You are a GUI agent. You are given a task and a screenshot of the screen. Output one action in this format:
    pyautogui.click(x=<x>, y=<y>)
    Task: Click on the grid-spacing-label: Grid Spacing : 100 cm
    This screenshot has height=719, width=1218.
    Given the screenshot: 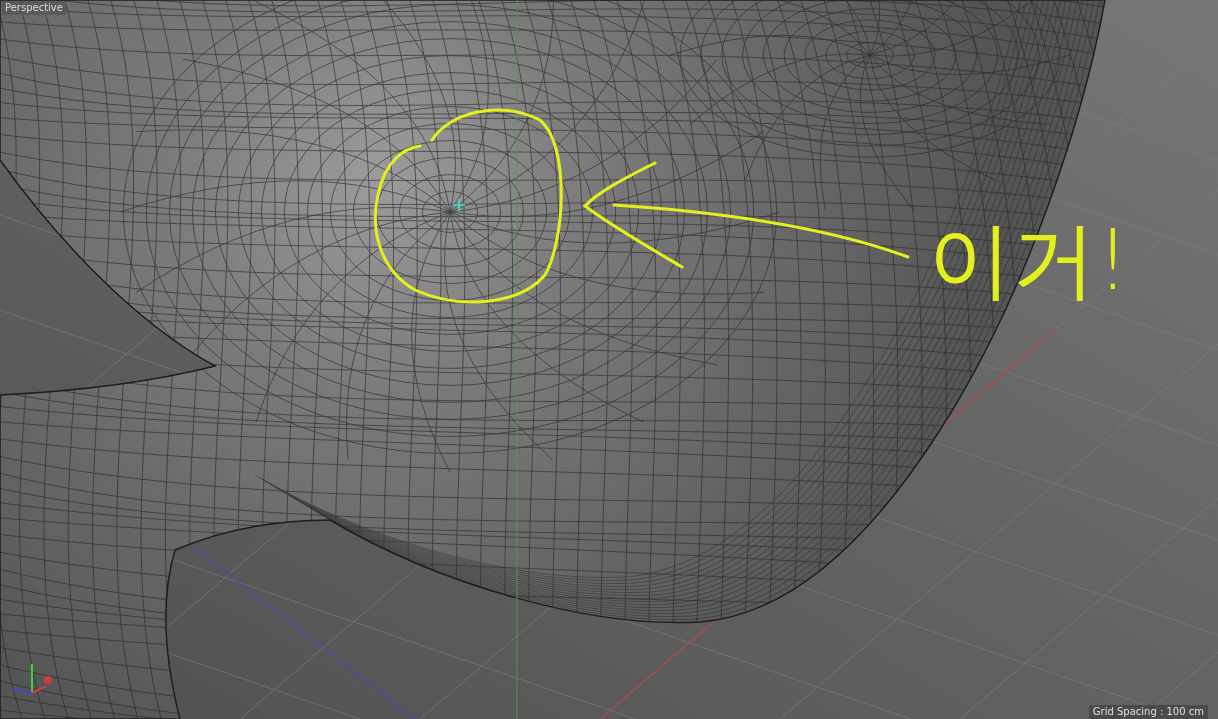 What is the action you would take?
    pyautogui.click(x=1148, y=712)
    